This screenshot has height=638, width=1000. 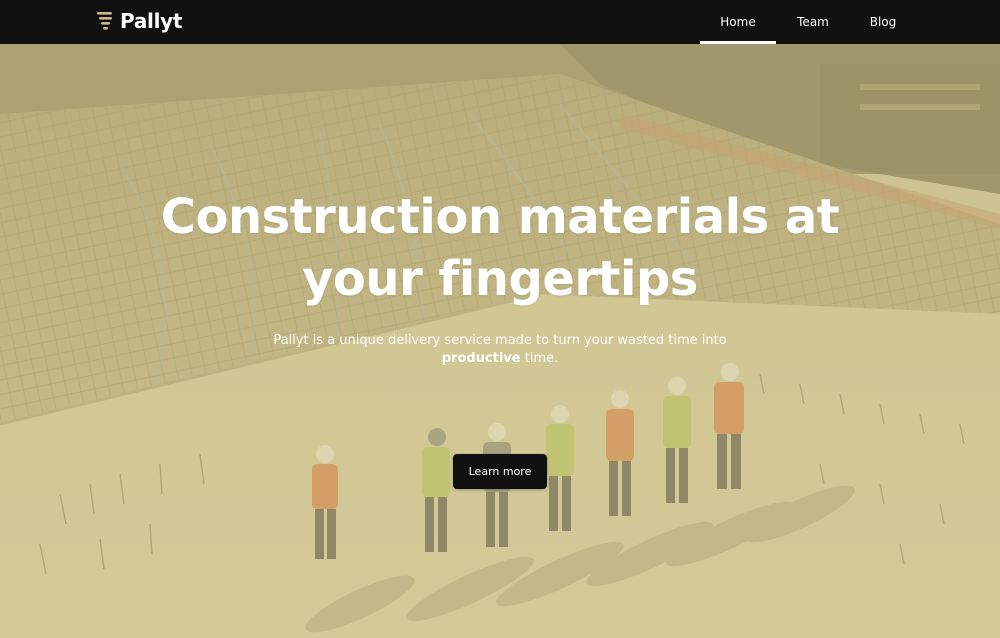 I want to click on hero-title-line-2: your fingertips, so click(x=500, y=279).